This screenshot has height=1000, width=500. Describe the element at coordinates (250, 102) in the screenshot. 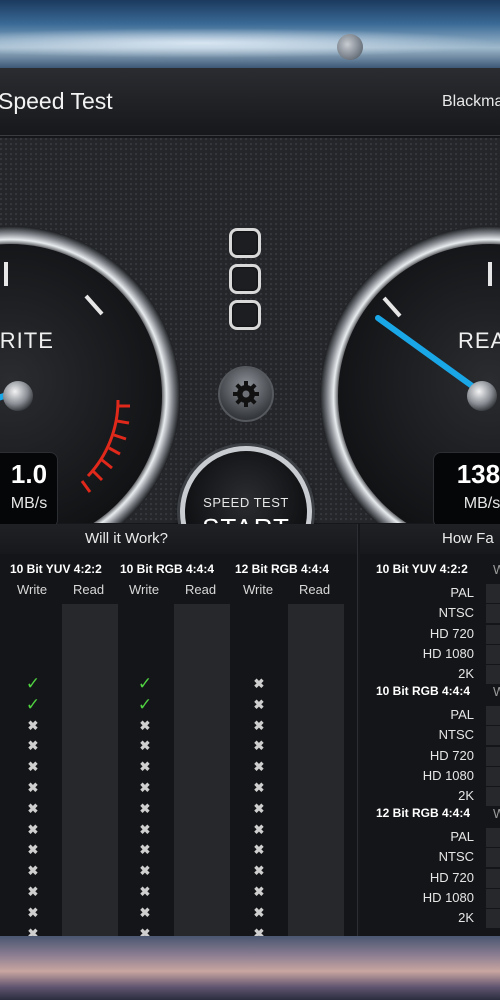

I see `title-bar: Speed Test Blackma` at that location.